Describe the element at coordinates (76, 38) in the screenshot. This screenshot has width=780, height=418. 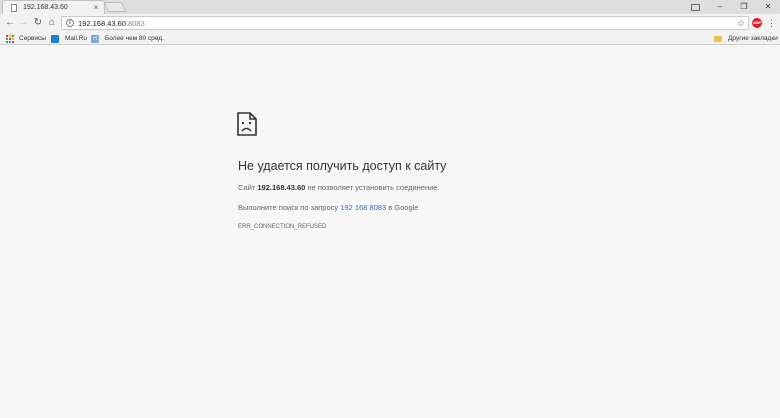
I see `bookmark-mail-label: Mail.Ru` at that location.